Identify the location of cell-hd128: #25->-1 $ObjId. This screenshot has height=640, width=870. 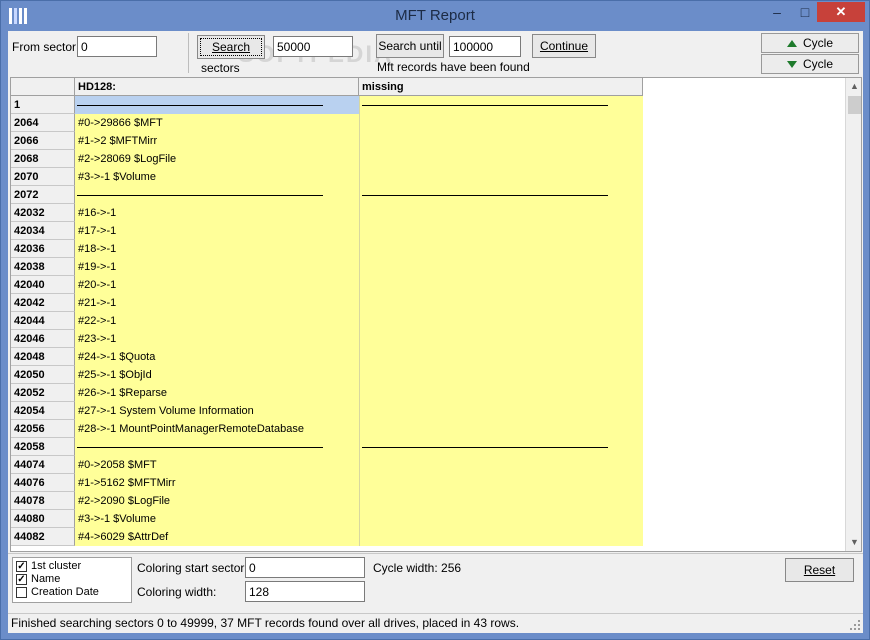
(217, 375).